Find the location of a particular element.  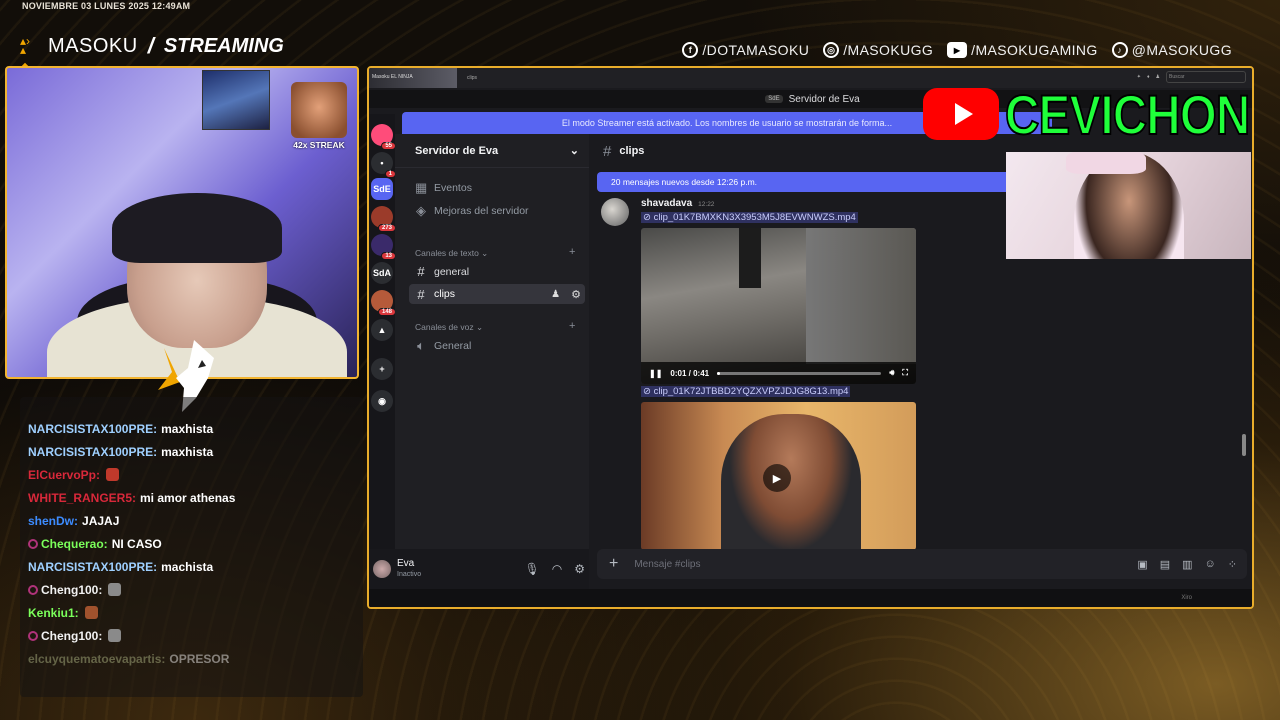

social-instagram: ◎ /MASOKUGG is located at coordinates (878, 50).